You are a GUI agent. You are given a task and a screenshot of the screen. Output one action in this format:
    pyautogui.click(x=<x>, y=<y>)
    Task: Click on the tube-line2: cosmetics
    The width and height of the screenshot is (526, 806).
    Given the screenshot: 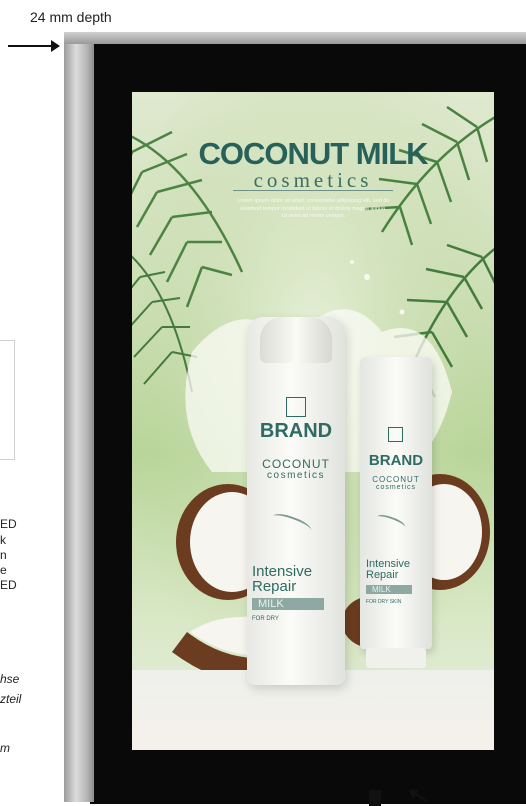 What is the action you would take?
    pyautogui.click(x=396, y=487)
    